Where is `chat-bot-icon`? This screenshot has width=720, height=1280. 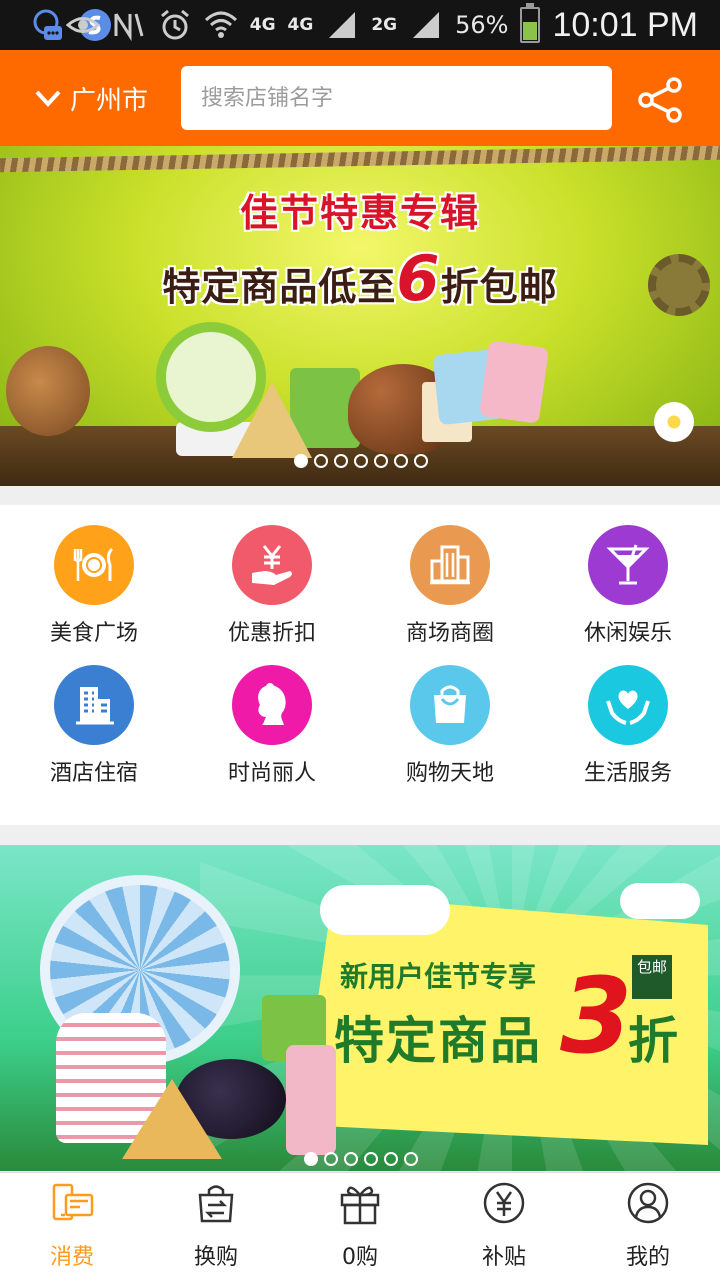 chat-bot-icon is located at coordinates (47, 24).